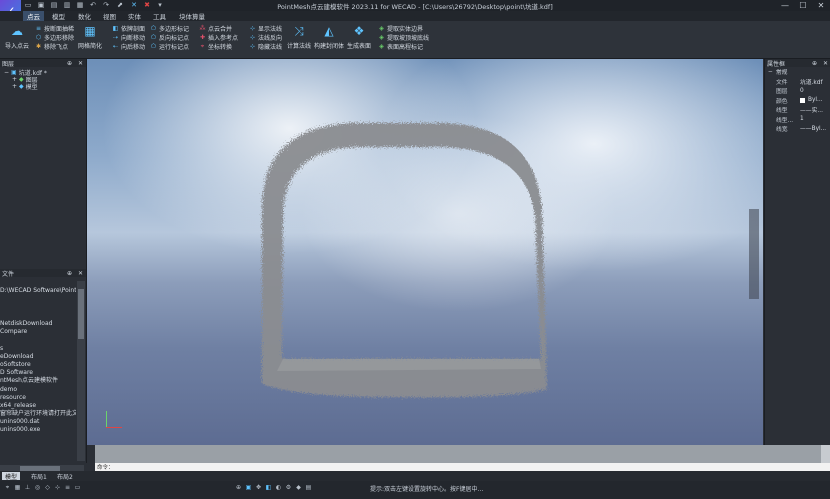  I want to click on scroll-thumb, so click(81, 314).